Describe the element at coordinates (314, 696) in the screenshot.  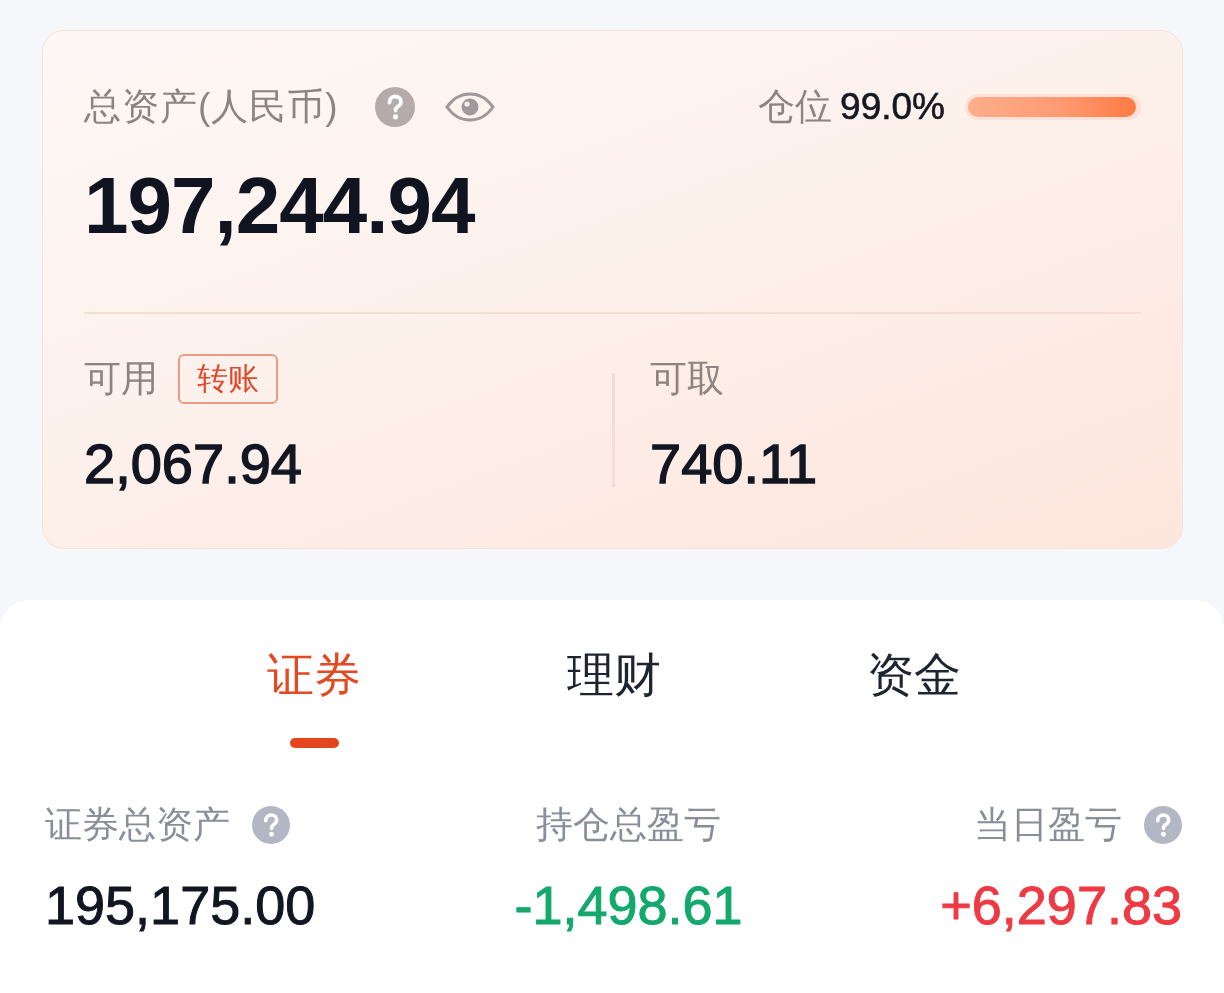
I see `tab: 证券` at that location.